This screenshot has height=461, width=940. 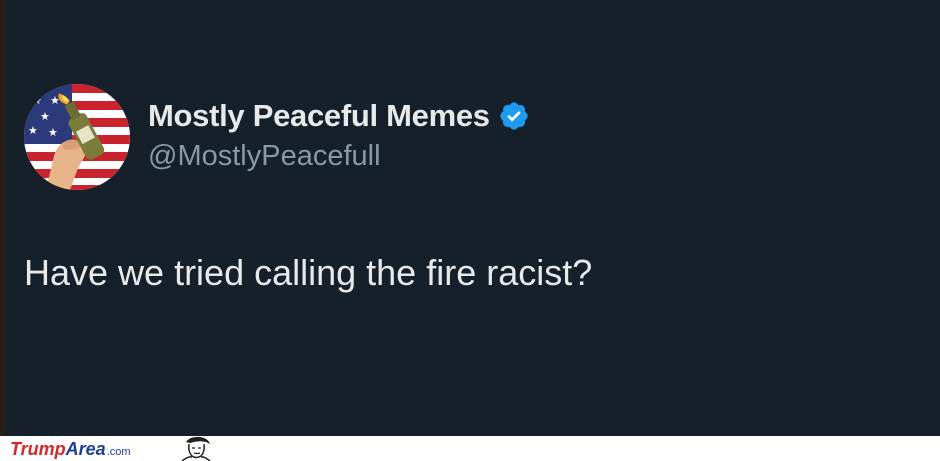 I want to click on watermark-brand-suffix: .com, so click(x=118, y=452).